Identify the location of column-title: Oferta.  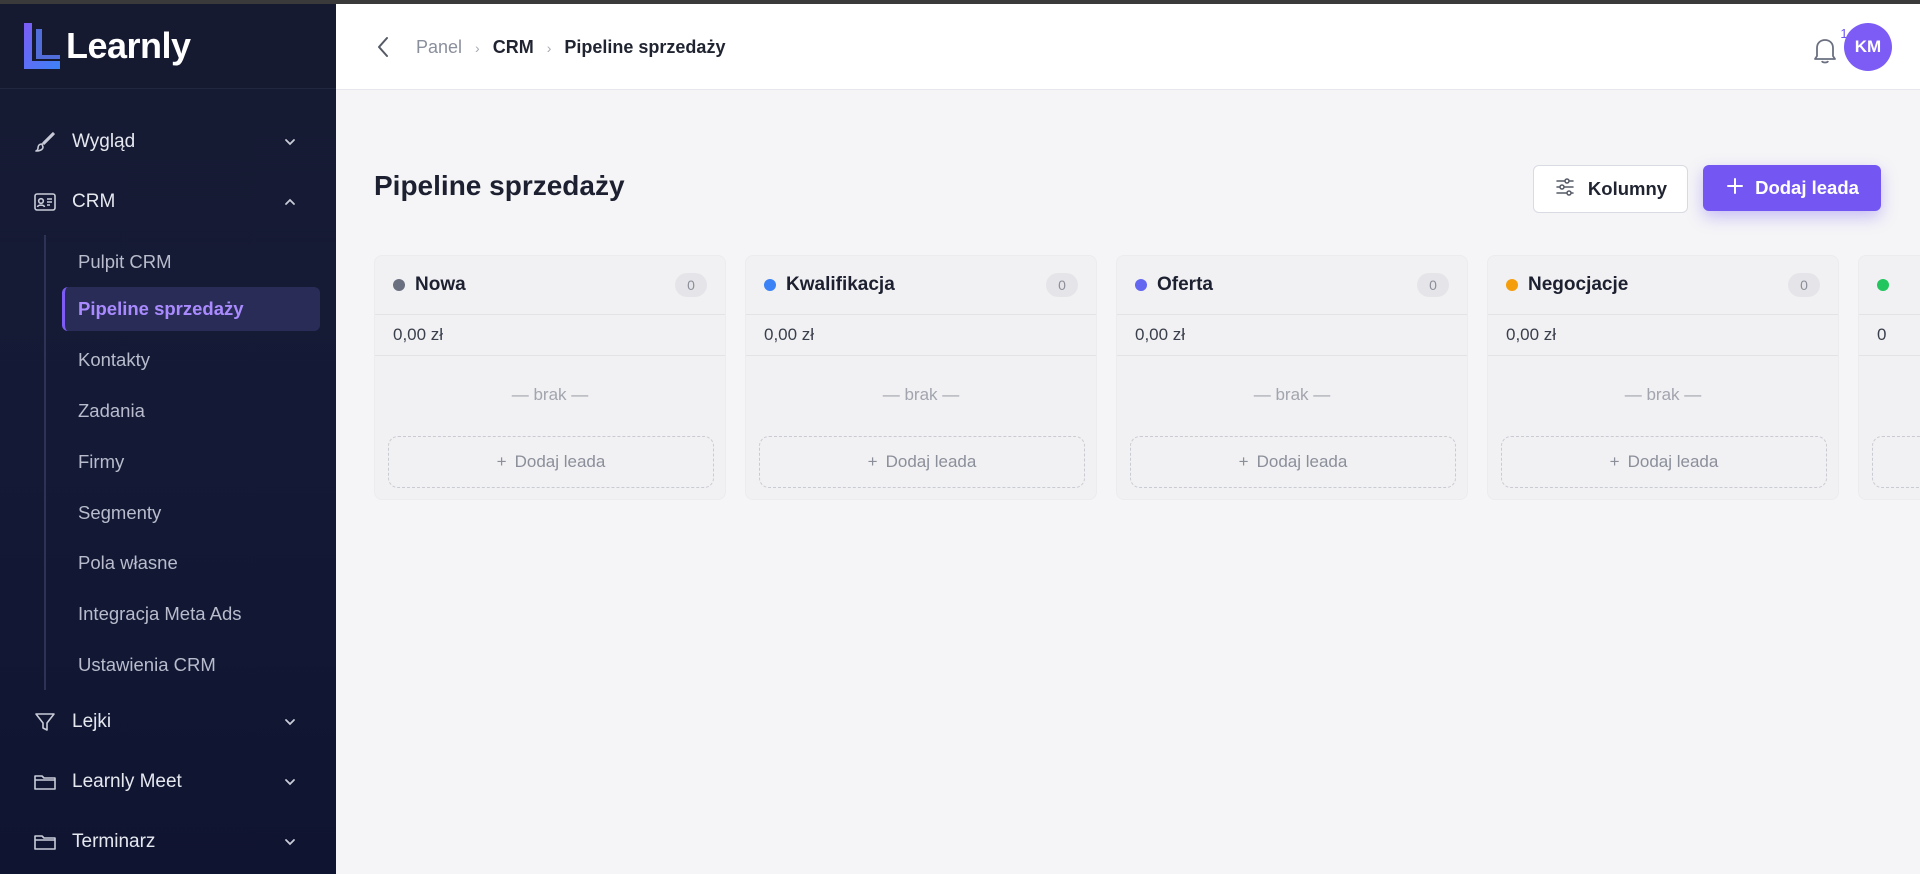
(1185, 284).